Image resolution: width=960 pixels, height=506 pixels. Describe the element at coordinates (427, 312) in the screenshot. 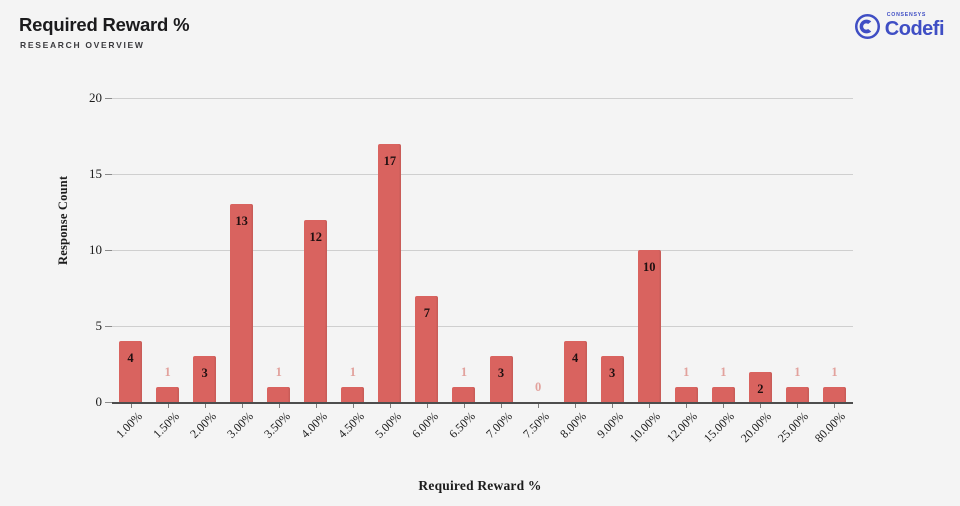

I see `bar-value-label: 7` at that location.